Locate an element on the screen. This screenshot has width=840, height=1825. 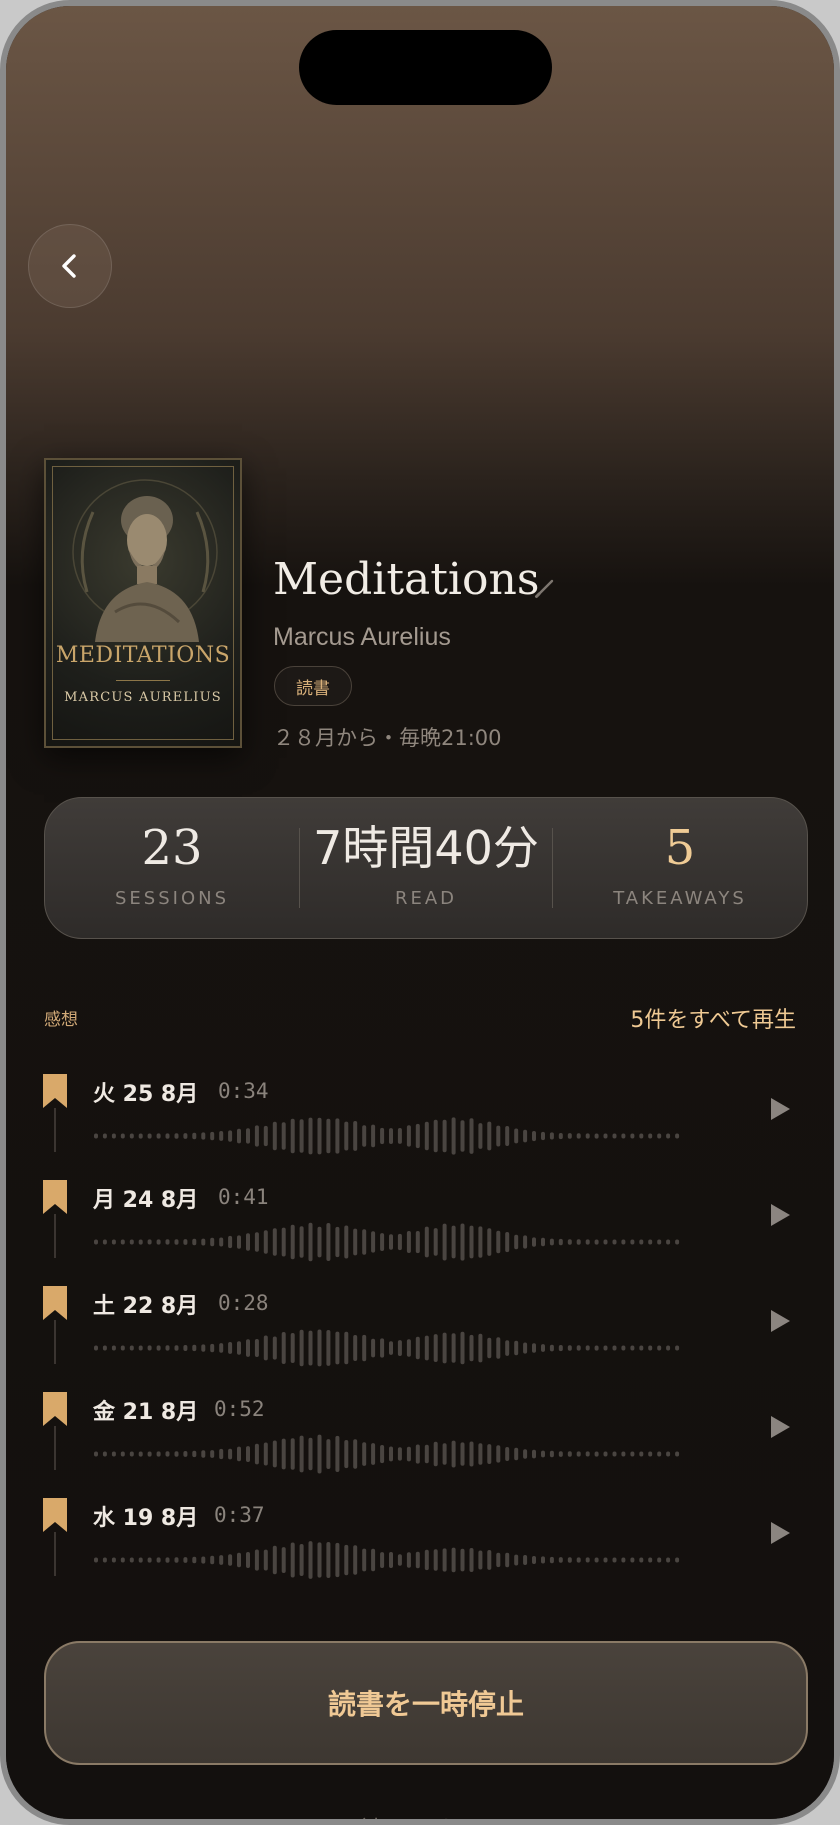
list-item: 土 22 8月 0:28 is located at coordinates (420, 1331).